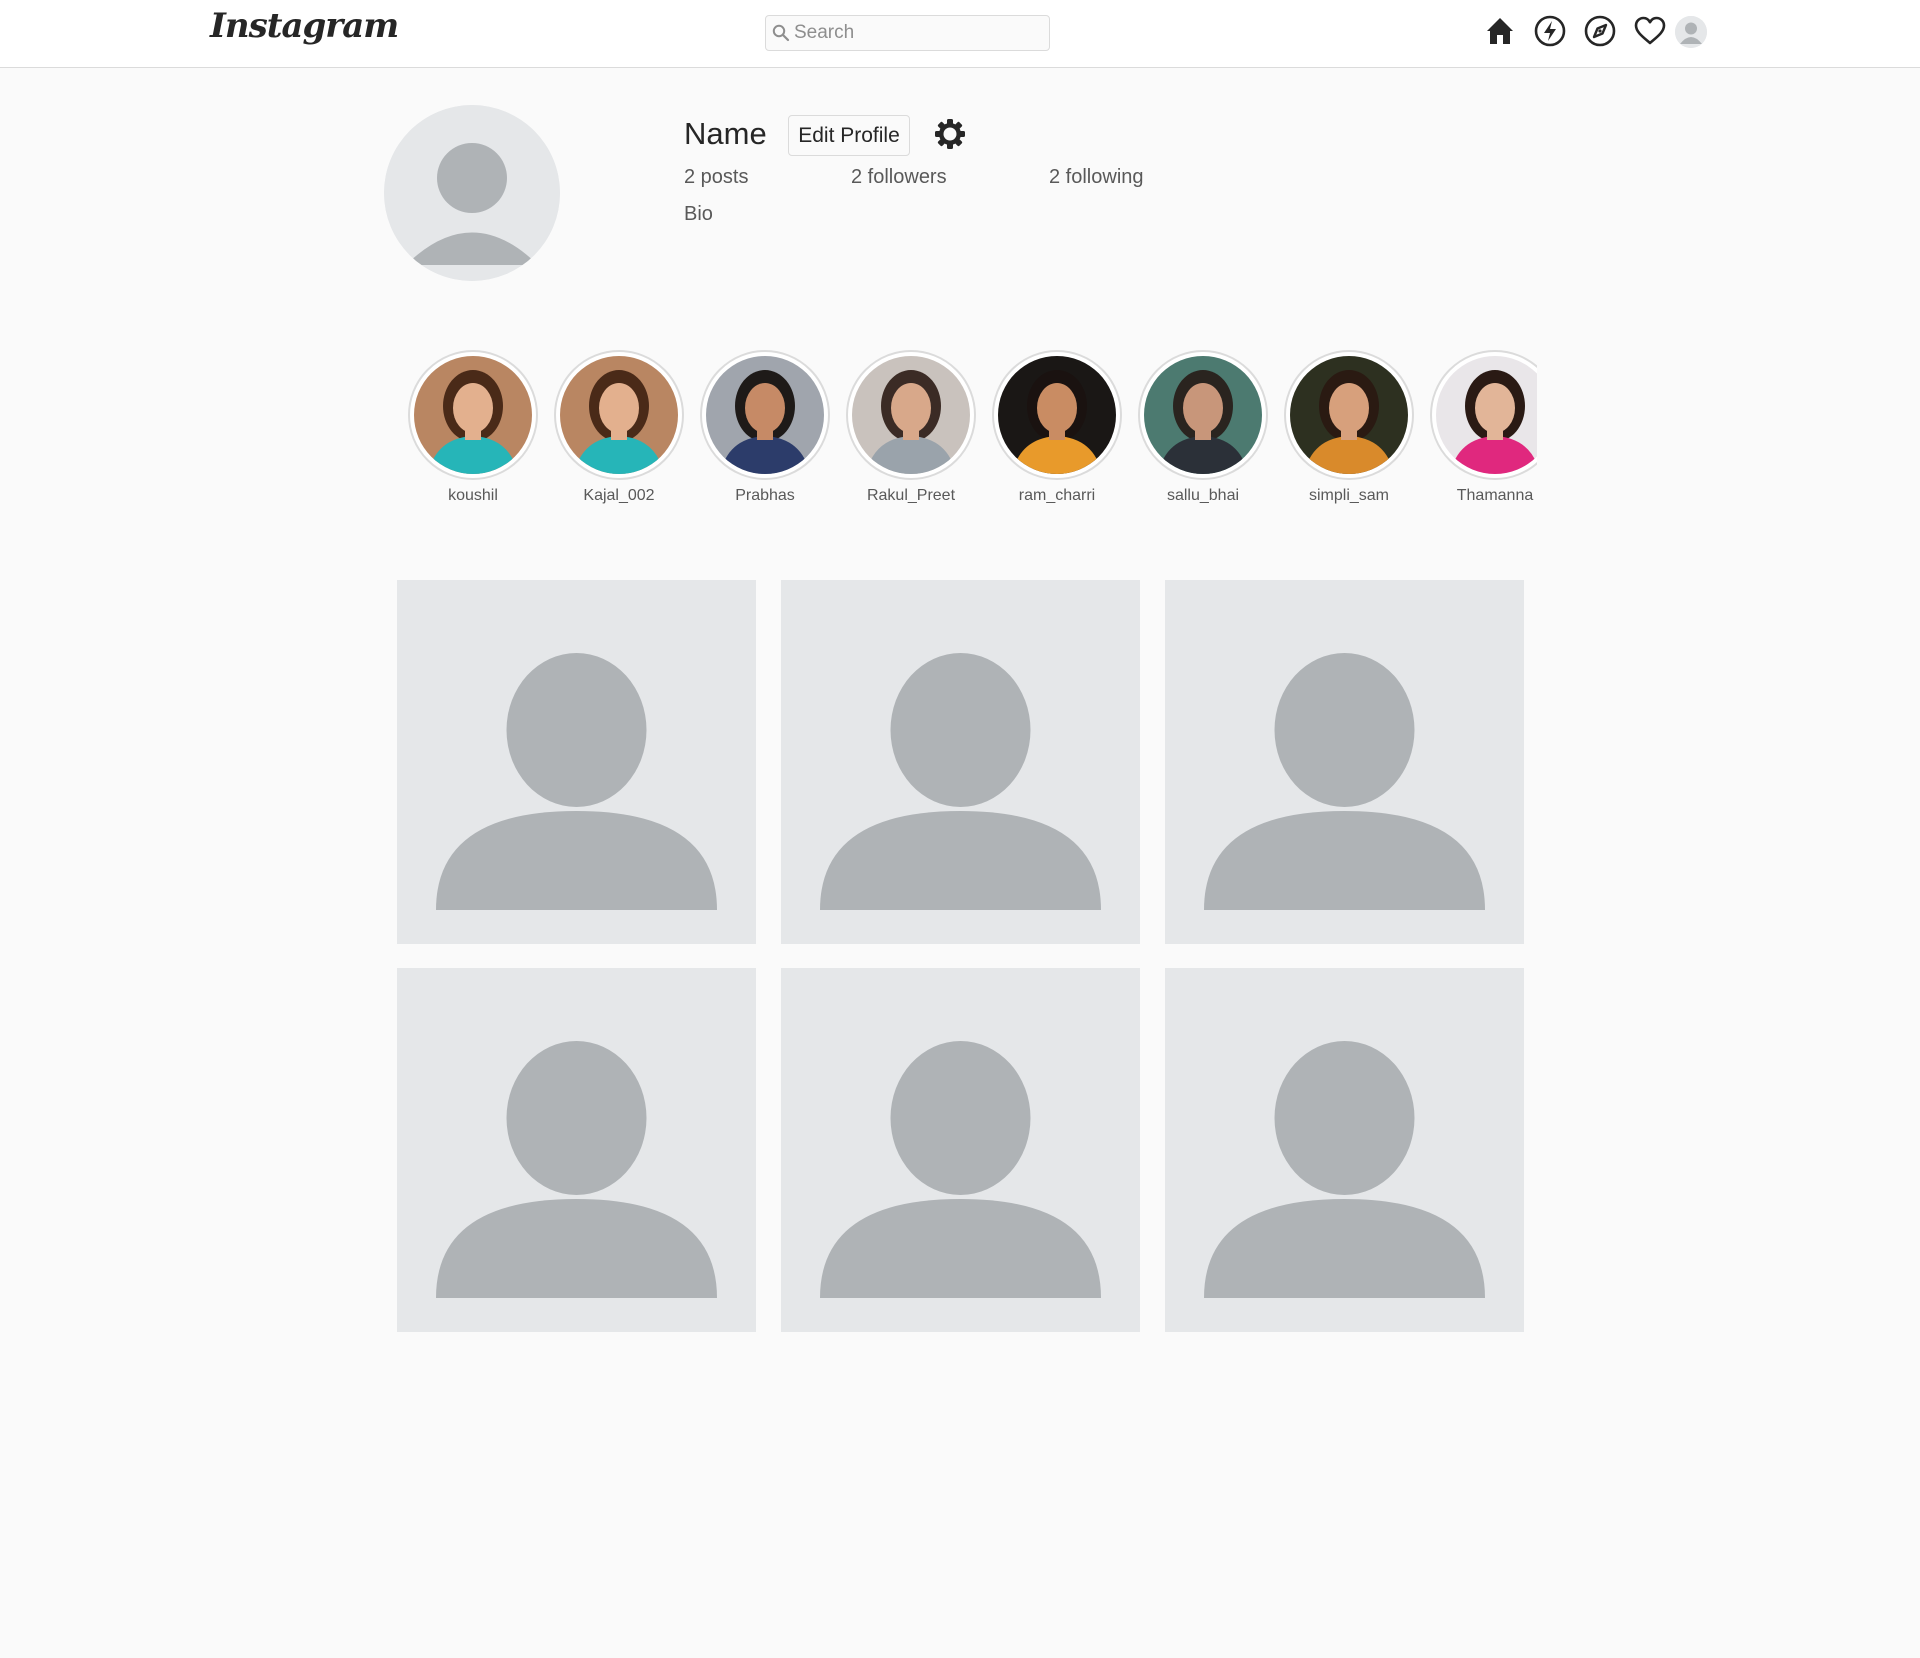 The height and width of the screenshot is (1658, 1920). I want to click on explore-icon, so click(1600, 31).